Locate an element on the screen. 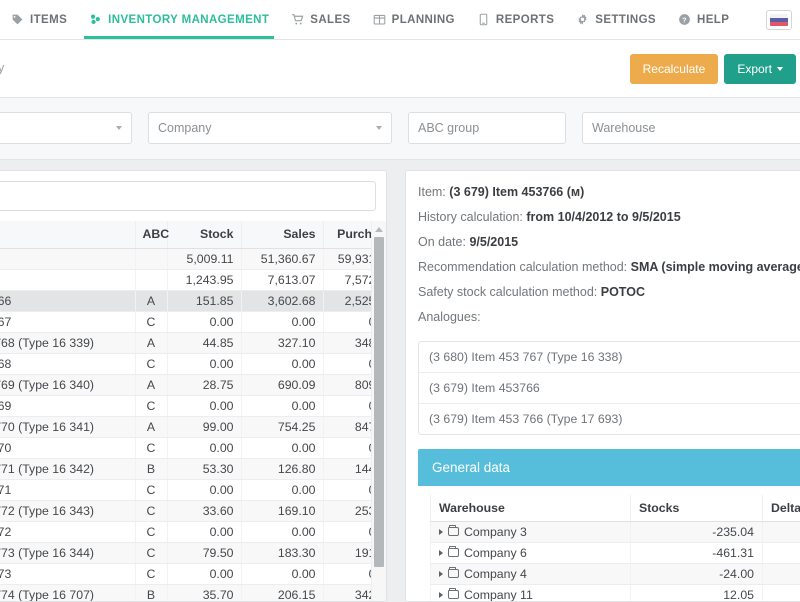  table-row: Company 4-24.00 is located at coordinates (615, 573).